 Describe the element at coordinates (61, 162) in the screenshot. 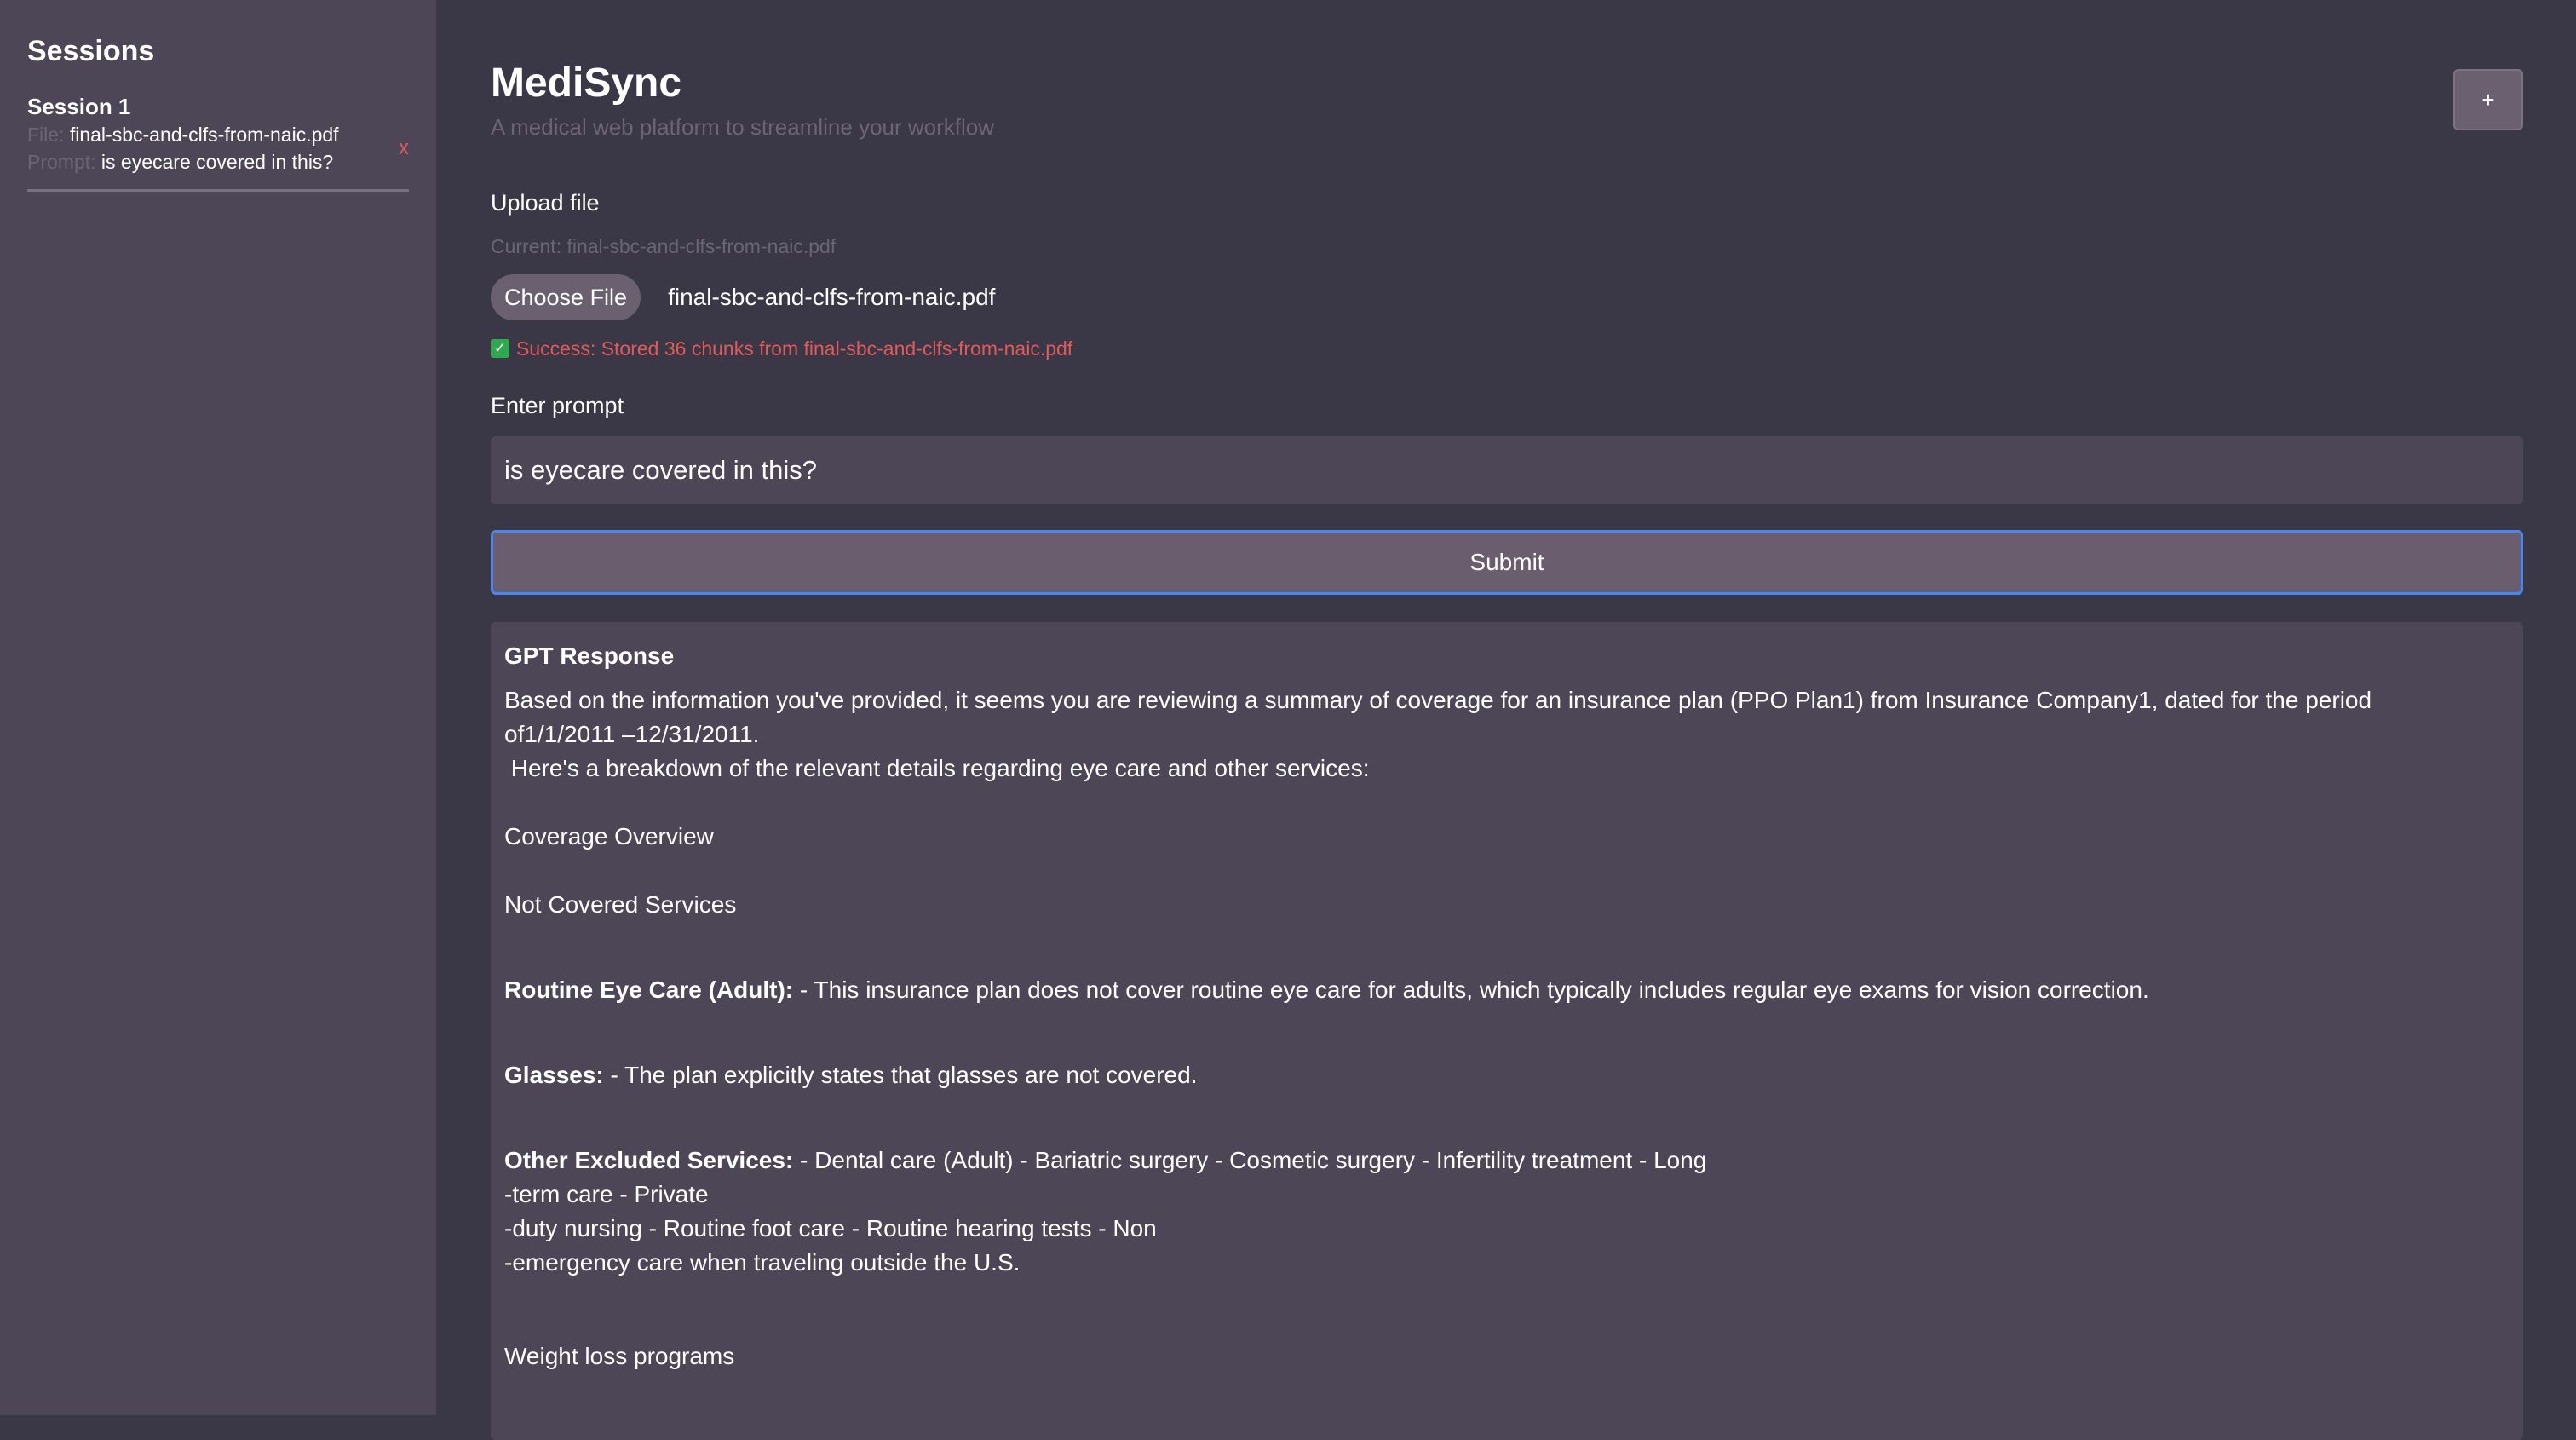

I see `session-prompt-label: Prompt:` at that location.